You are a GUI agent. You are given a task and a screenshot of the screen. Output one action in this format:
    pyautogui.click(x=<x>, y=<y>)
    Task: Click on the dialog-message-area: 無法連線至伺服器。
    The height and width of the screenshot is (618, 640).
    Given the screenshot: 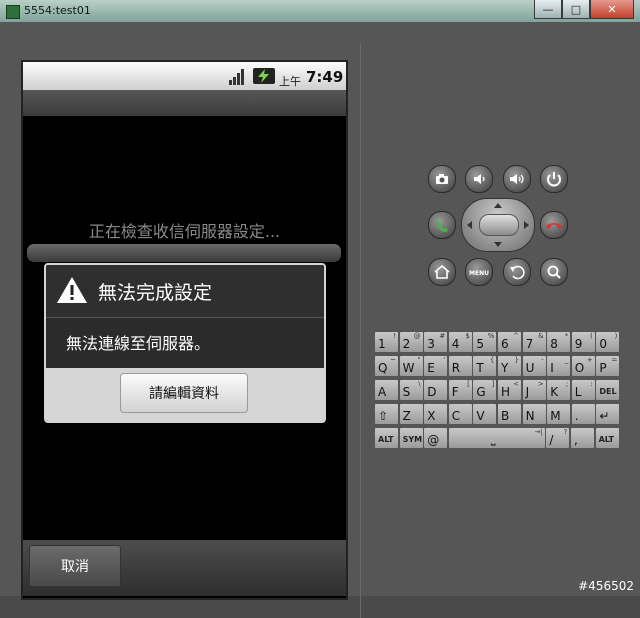 What is the action you would take?
    pyautogui.click(x=185, y=343)
    